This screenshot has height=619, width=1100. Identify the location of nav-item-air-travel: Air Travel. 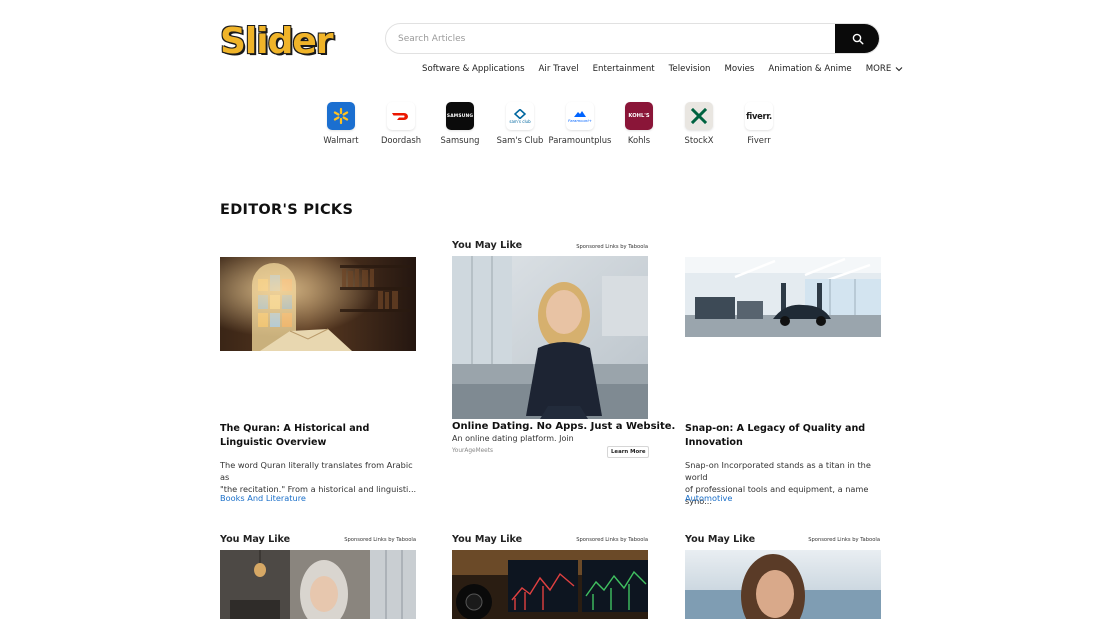
(559, 69).